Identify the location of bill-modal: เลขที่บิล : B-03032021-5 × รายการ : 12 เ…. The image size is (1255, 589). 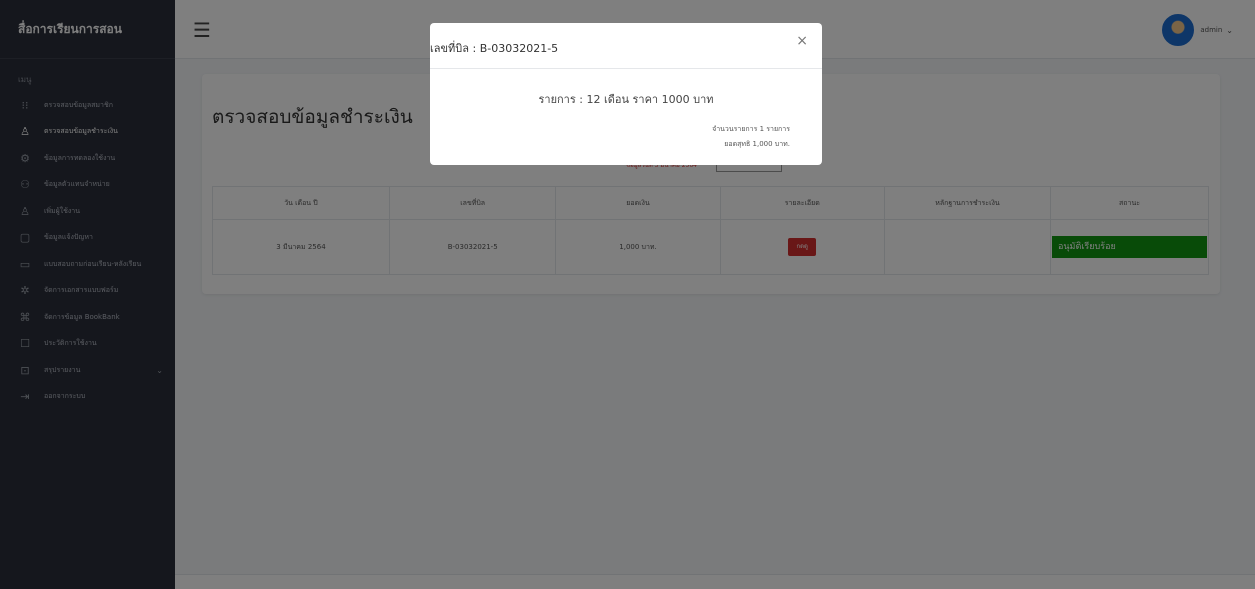
(626, 94).